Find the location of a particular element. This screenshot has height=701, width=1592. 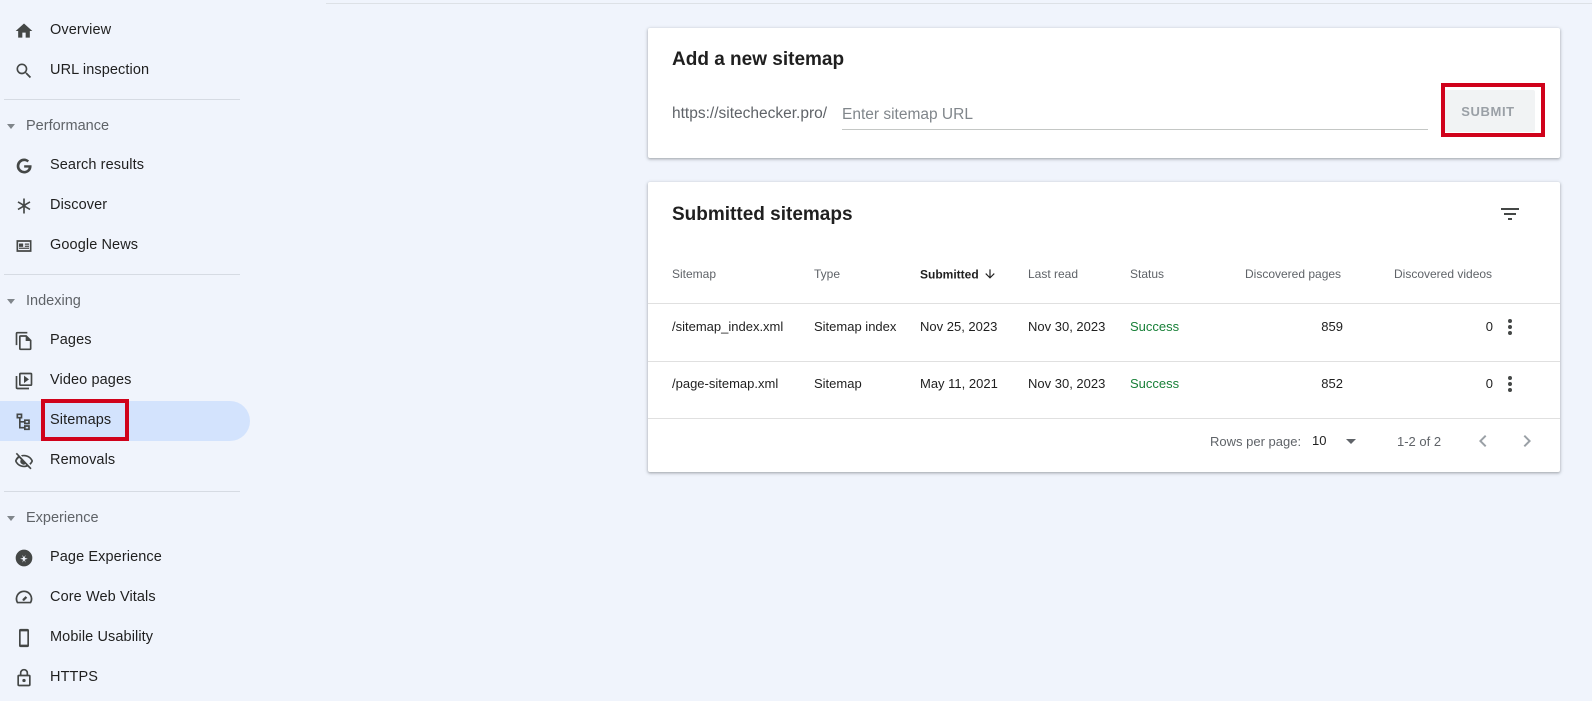

section-indexing: Indexing is located at coordinates (120, 302).